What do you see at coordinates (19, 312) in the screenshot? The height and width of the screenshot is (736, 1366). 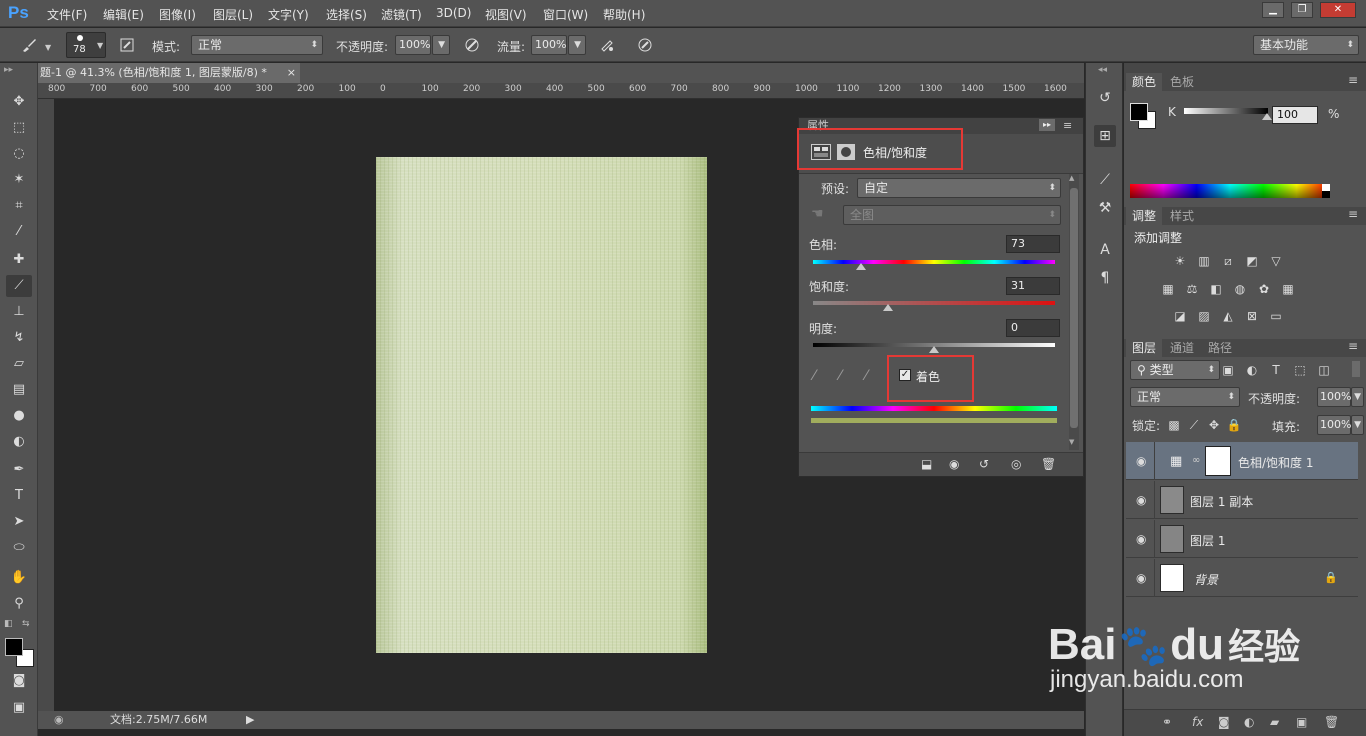 I see `clone-stamp-tool-icon: ⊥` at bounding box center [19, 312].